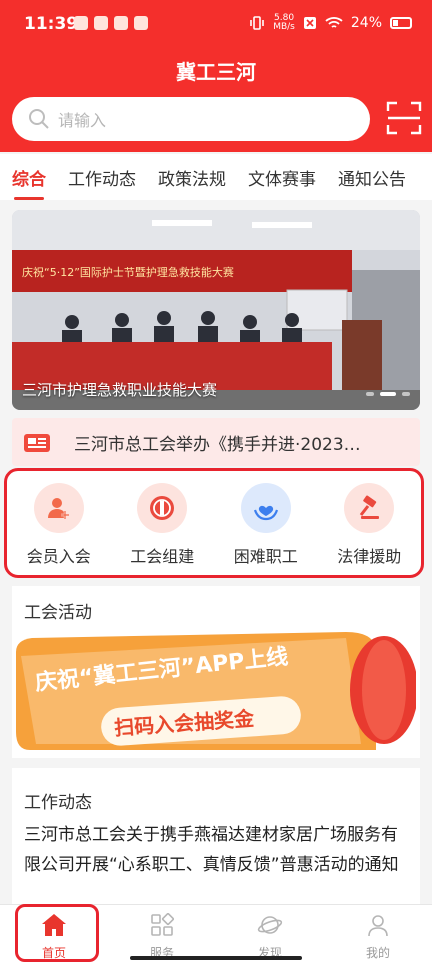 The height and width of the screenshot is (964, 432). What do you see at coordinates (366, 23) in the screenshot?
I see `battery-percent: 24%` at bounding box center [366, 23].